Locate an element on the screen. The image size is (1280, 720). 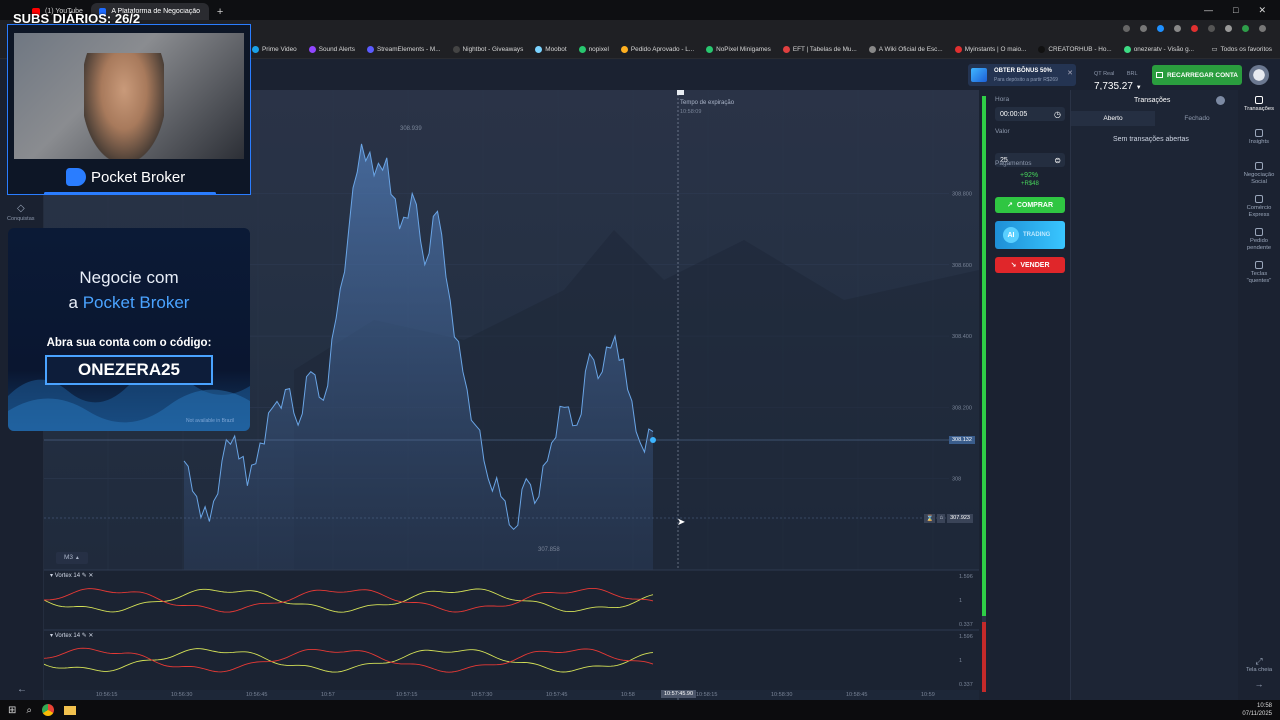
caret-down-icon: ▾ is located at coordinates (52, 636).